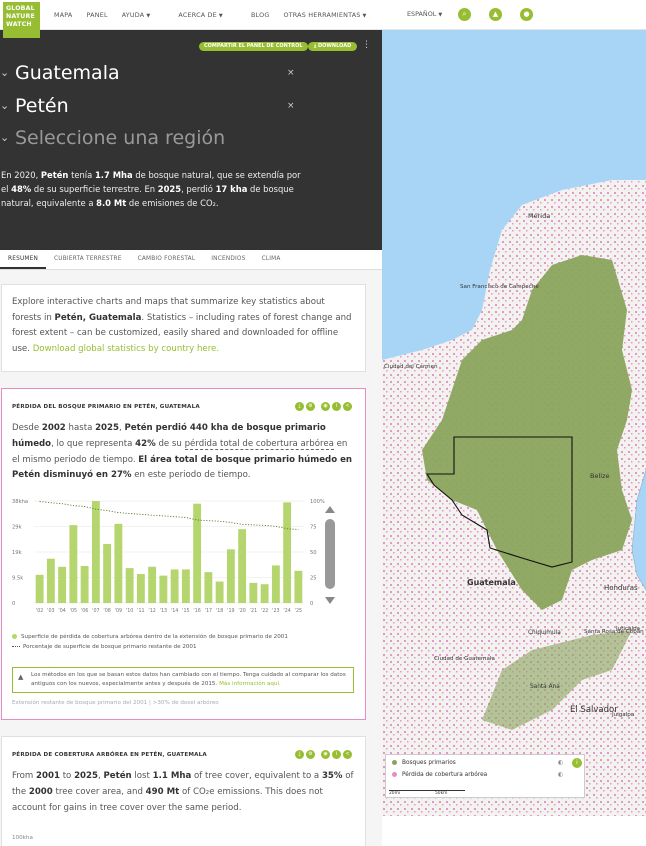  I want to click on tab-cambio-forestal: CAMBIO FORESTAL, so click(167, 259).